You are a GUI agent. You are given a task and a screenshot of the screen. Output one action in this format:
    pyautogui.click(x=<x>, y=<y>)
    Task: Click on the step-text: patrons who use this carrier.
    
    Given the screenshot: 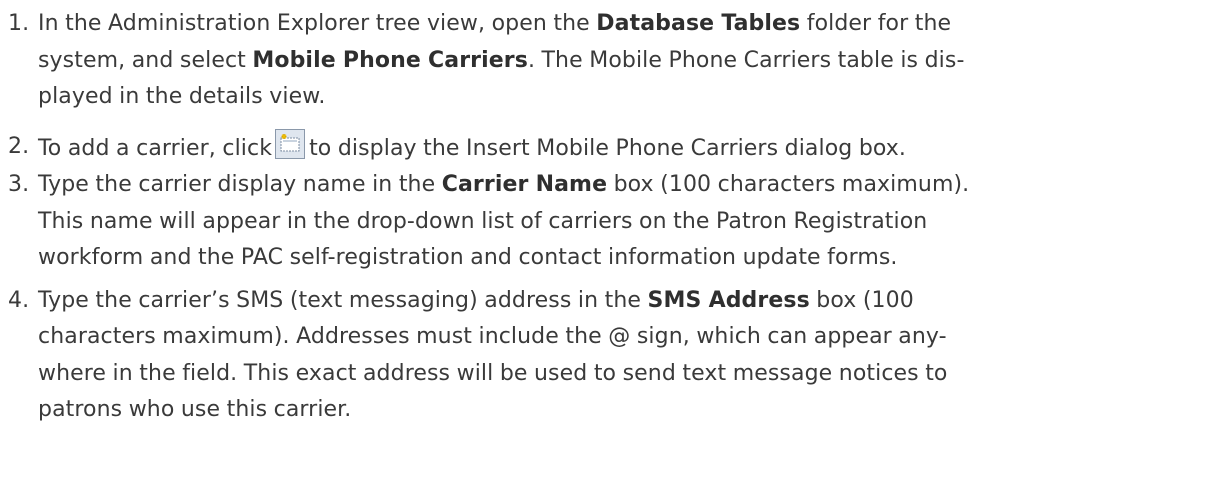 What is the action you would take?
    pyautogui.click(x=195, y=409)
    